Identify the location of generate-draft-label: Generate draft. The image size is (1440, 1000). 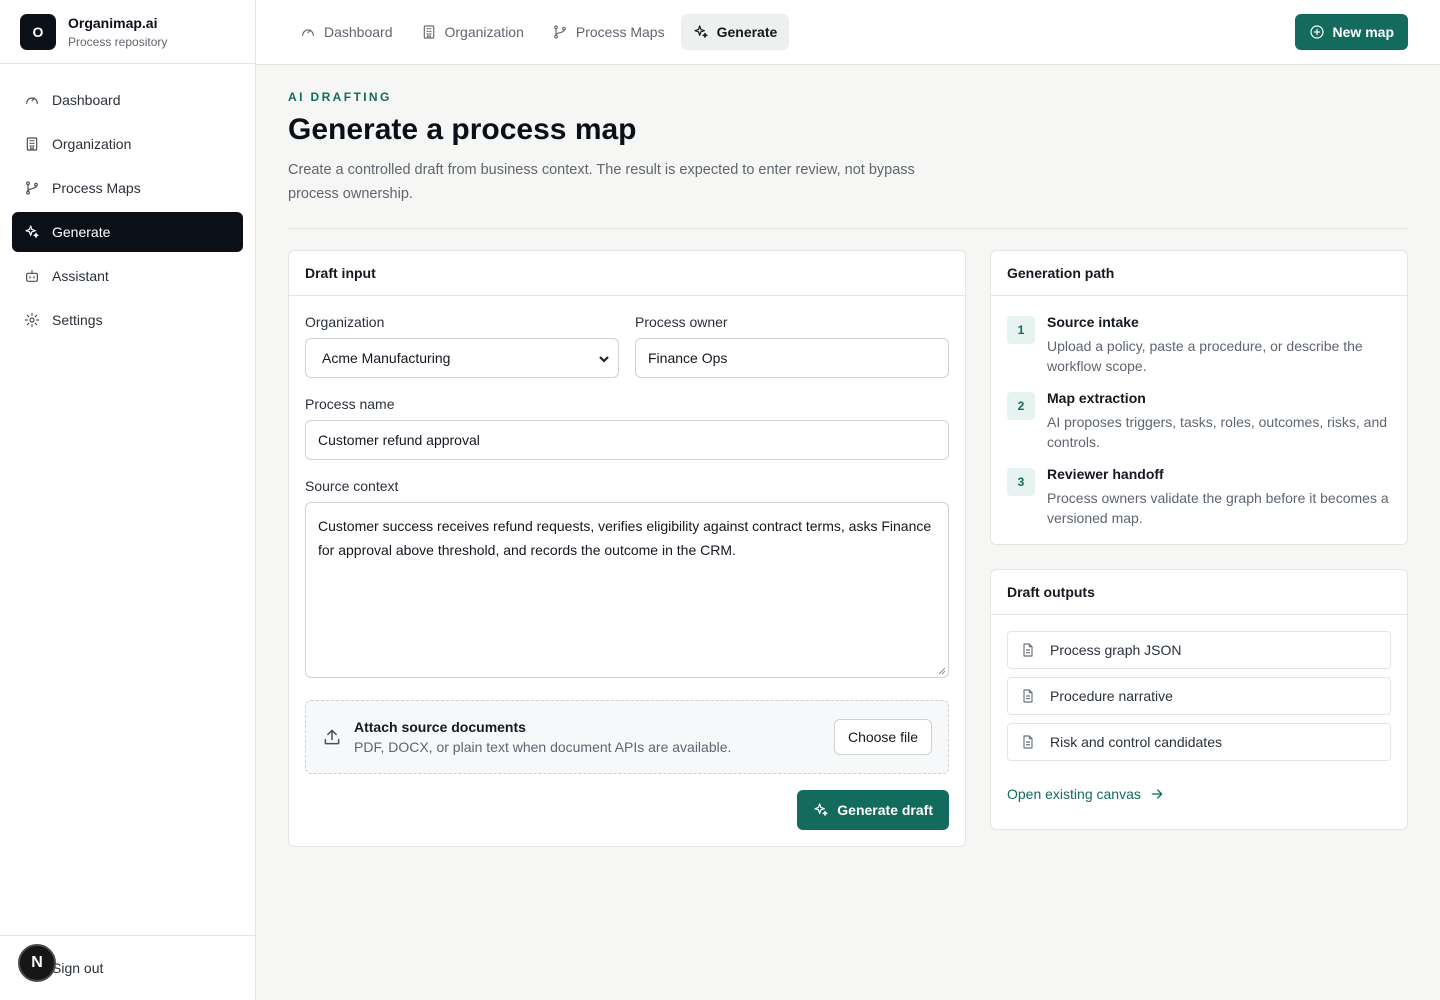
(885, 810).